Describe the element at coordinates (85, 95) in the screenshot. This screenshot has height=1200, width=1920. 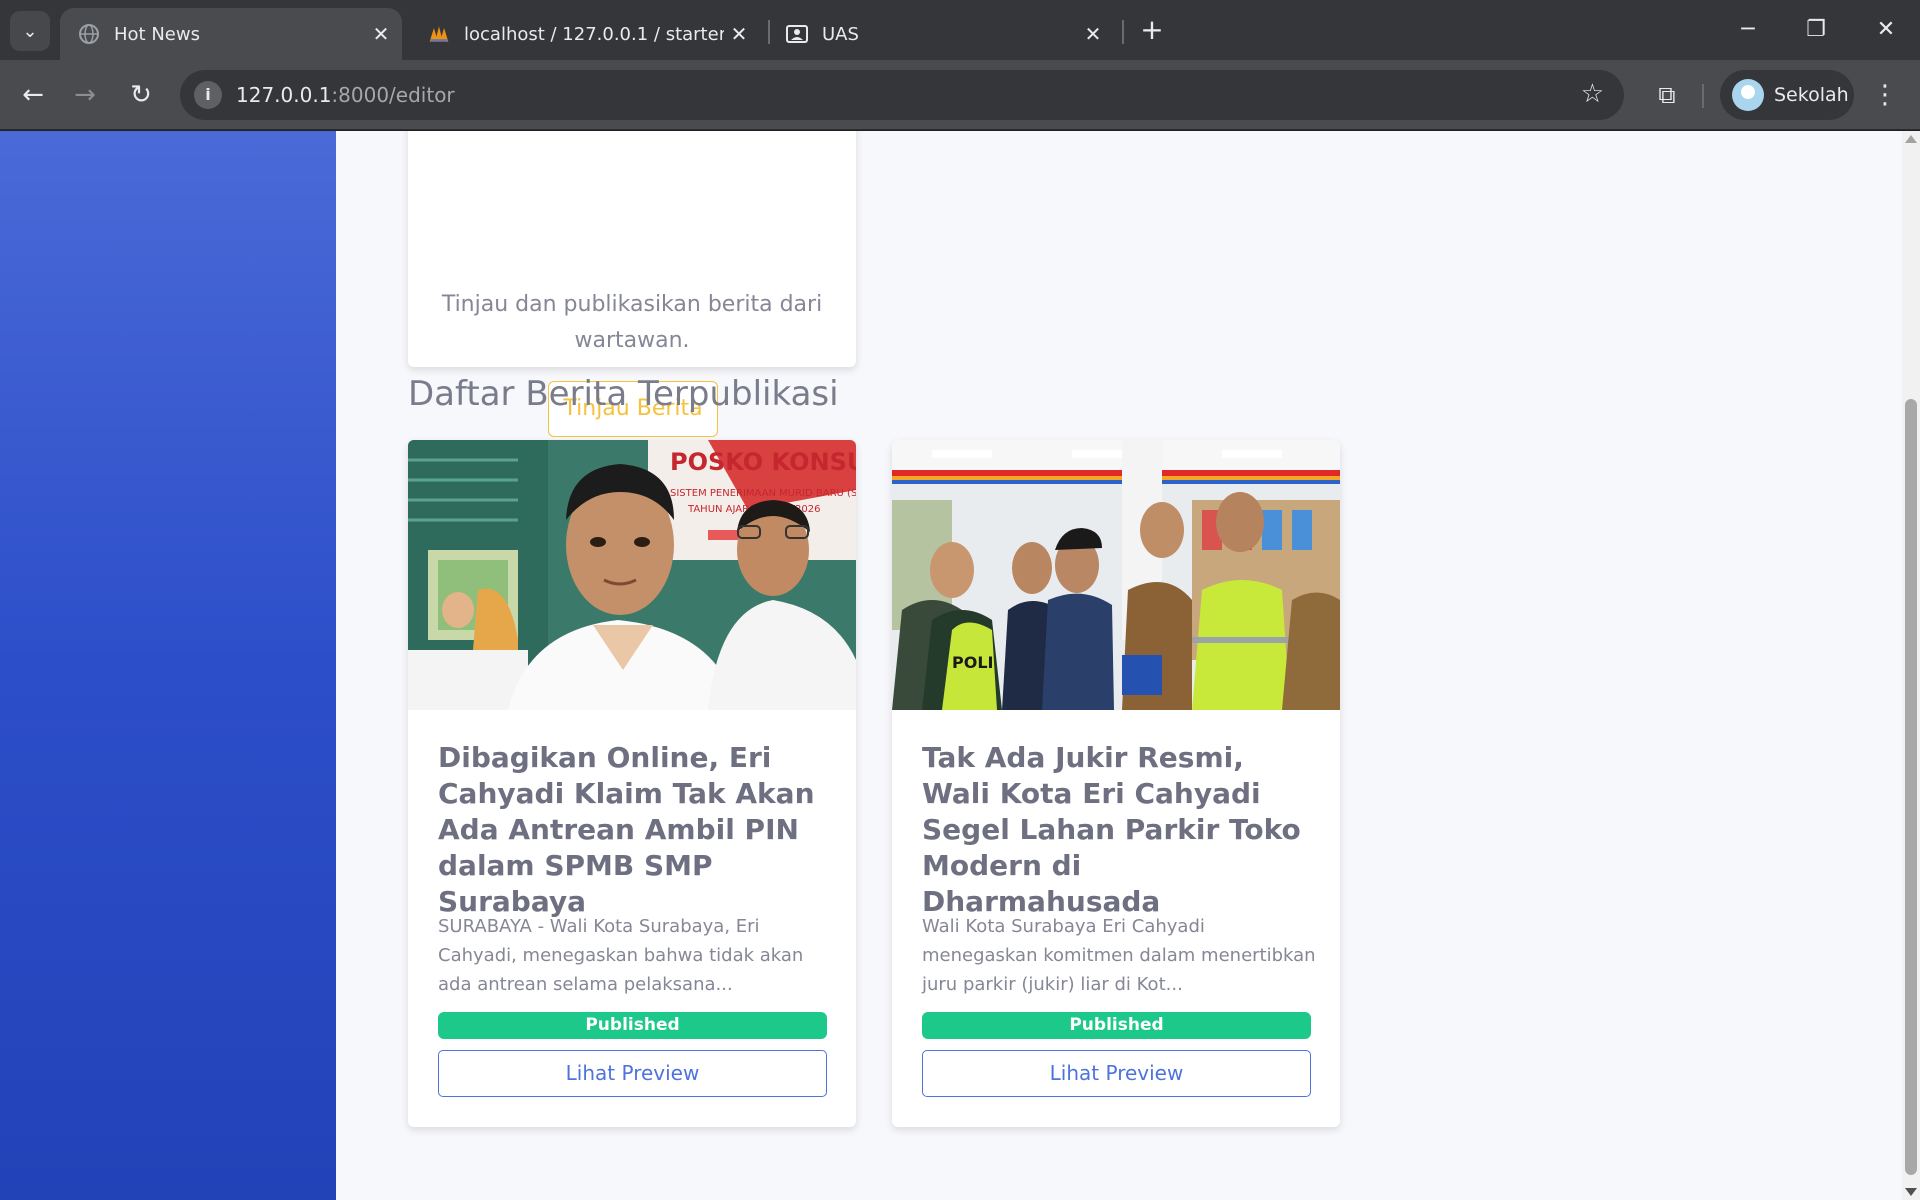
I see `forward-arrow-icon: →` at that location.